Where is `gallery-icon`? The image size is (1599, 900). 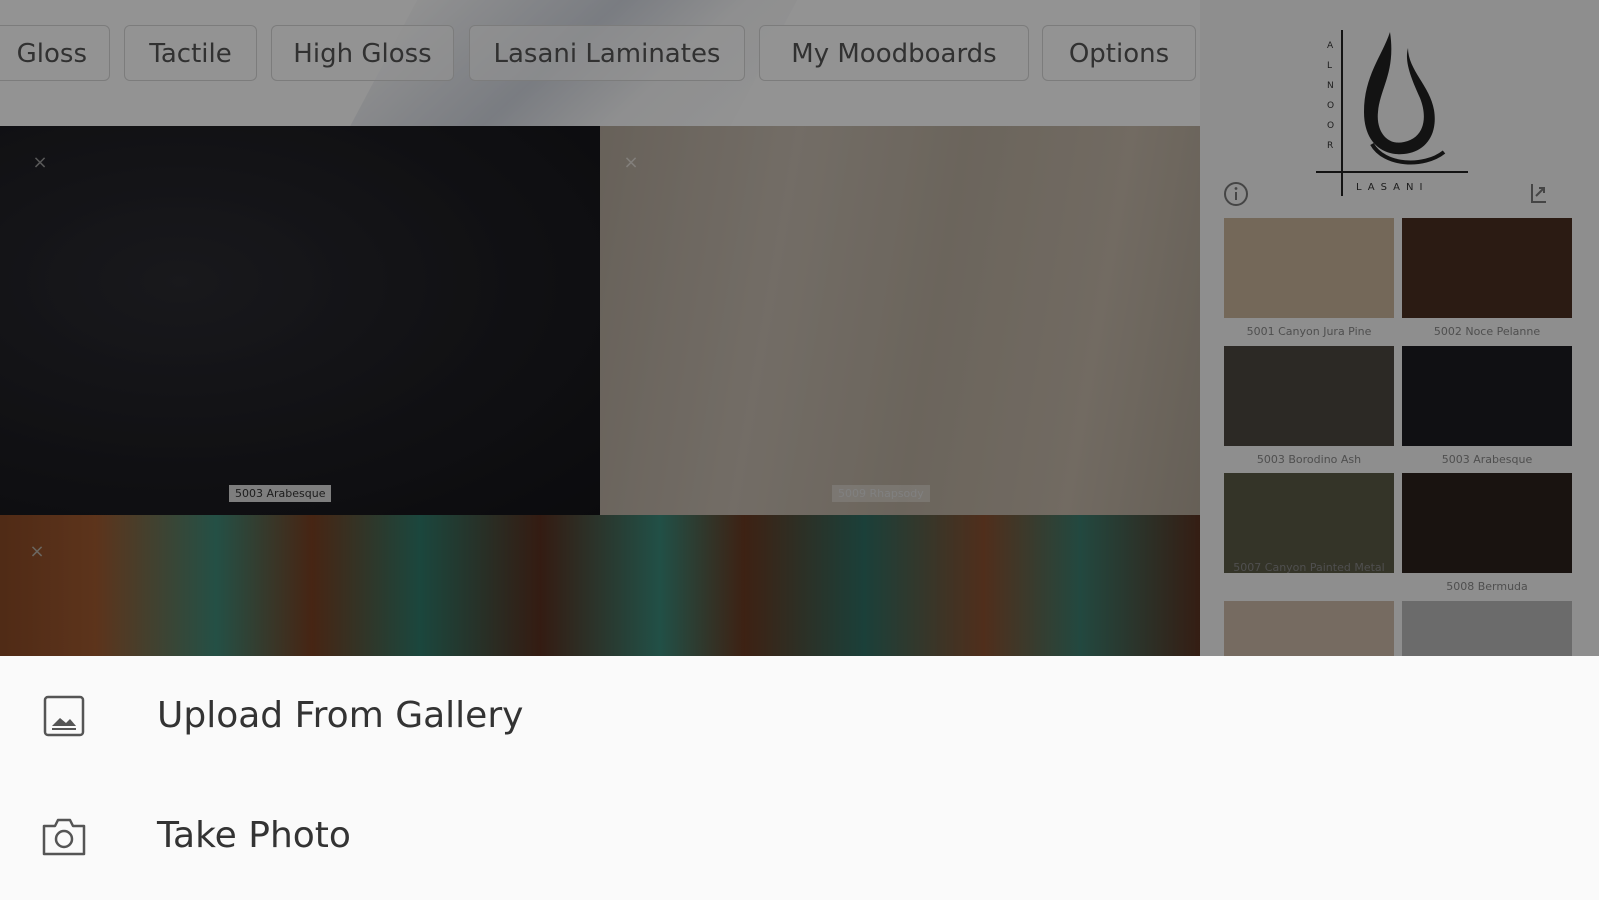
gallery-icon is located at coordinates (64, 716).